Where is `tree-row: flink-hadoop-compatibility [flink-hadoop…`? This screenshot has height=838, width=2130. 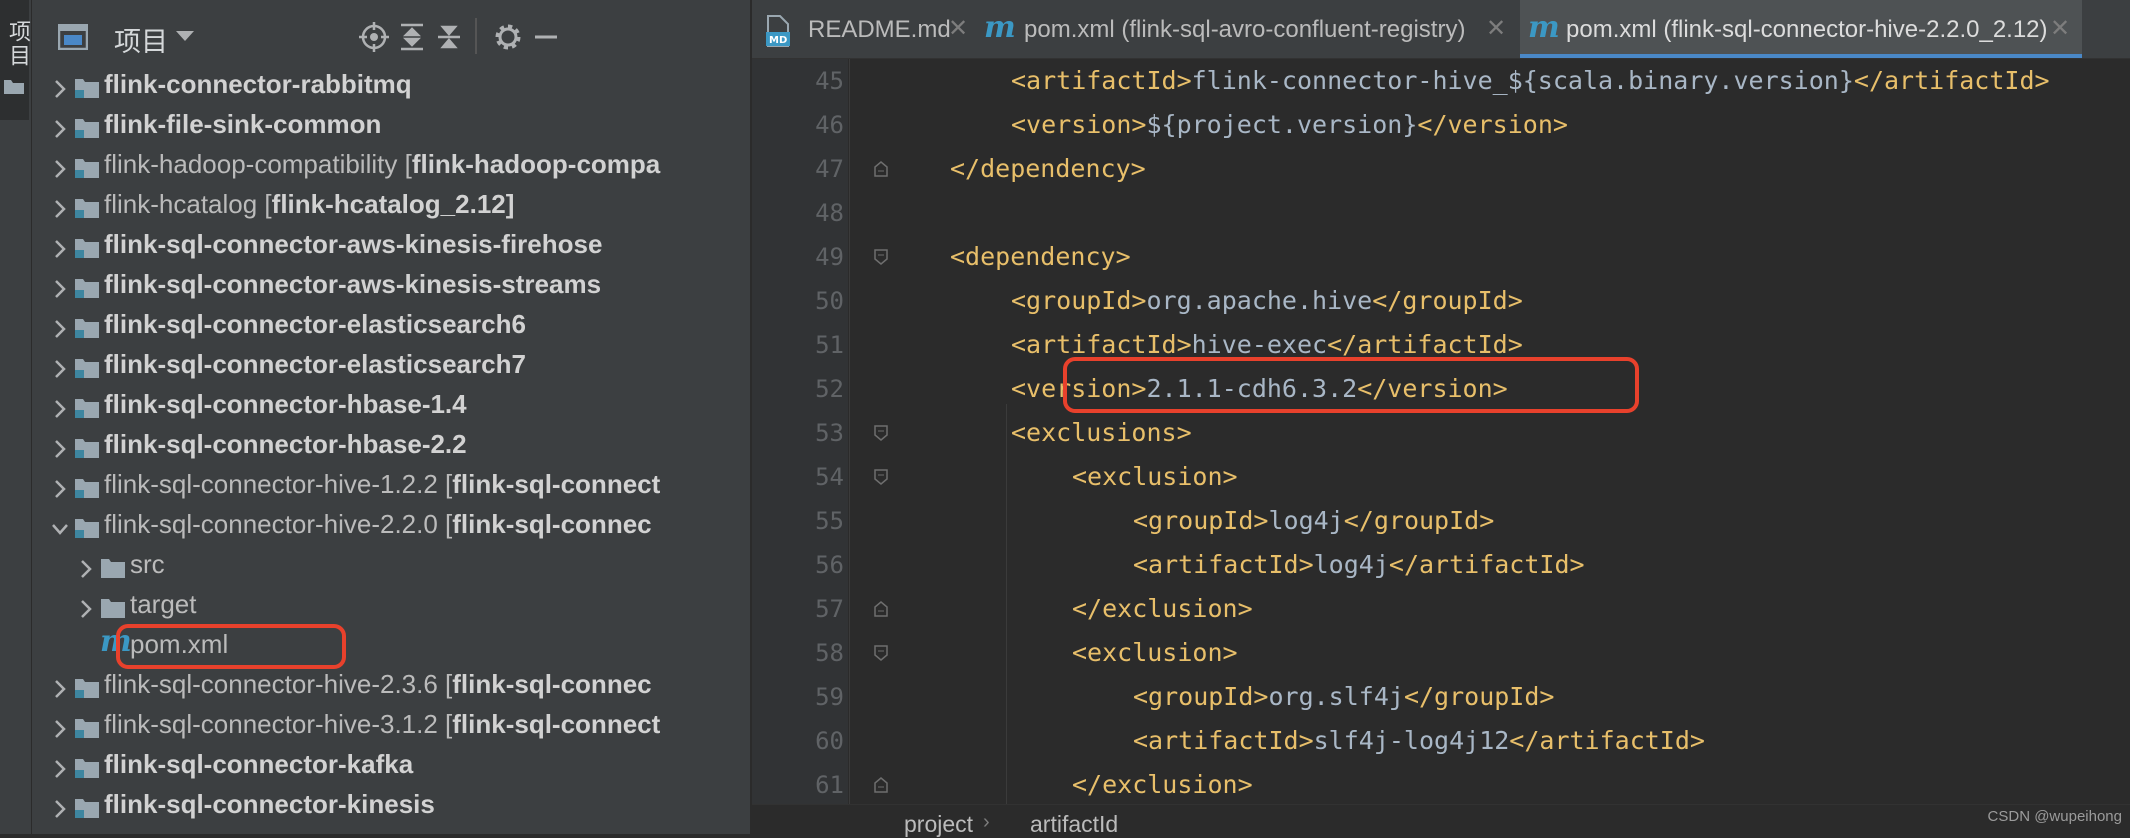 tree-row: flink-hadoop-compatibility [flink-hadoop… is located at coordinates (391, 164).